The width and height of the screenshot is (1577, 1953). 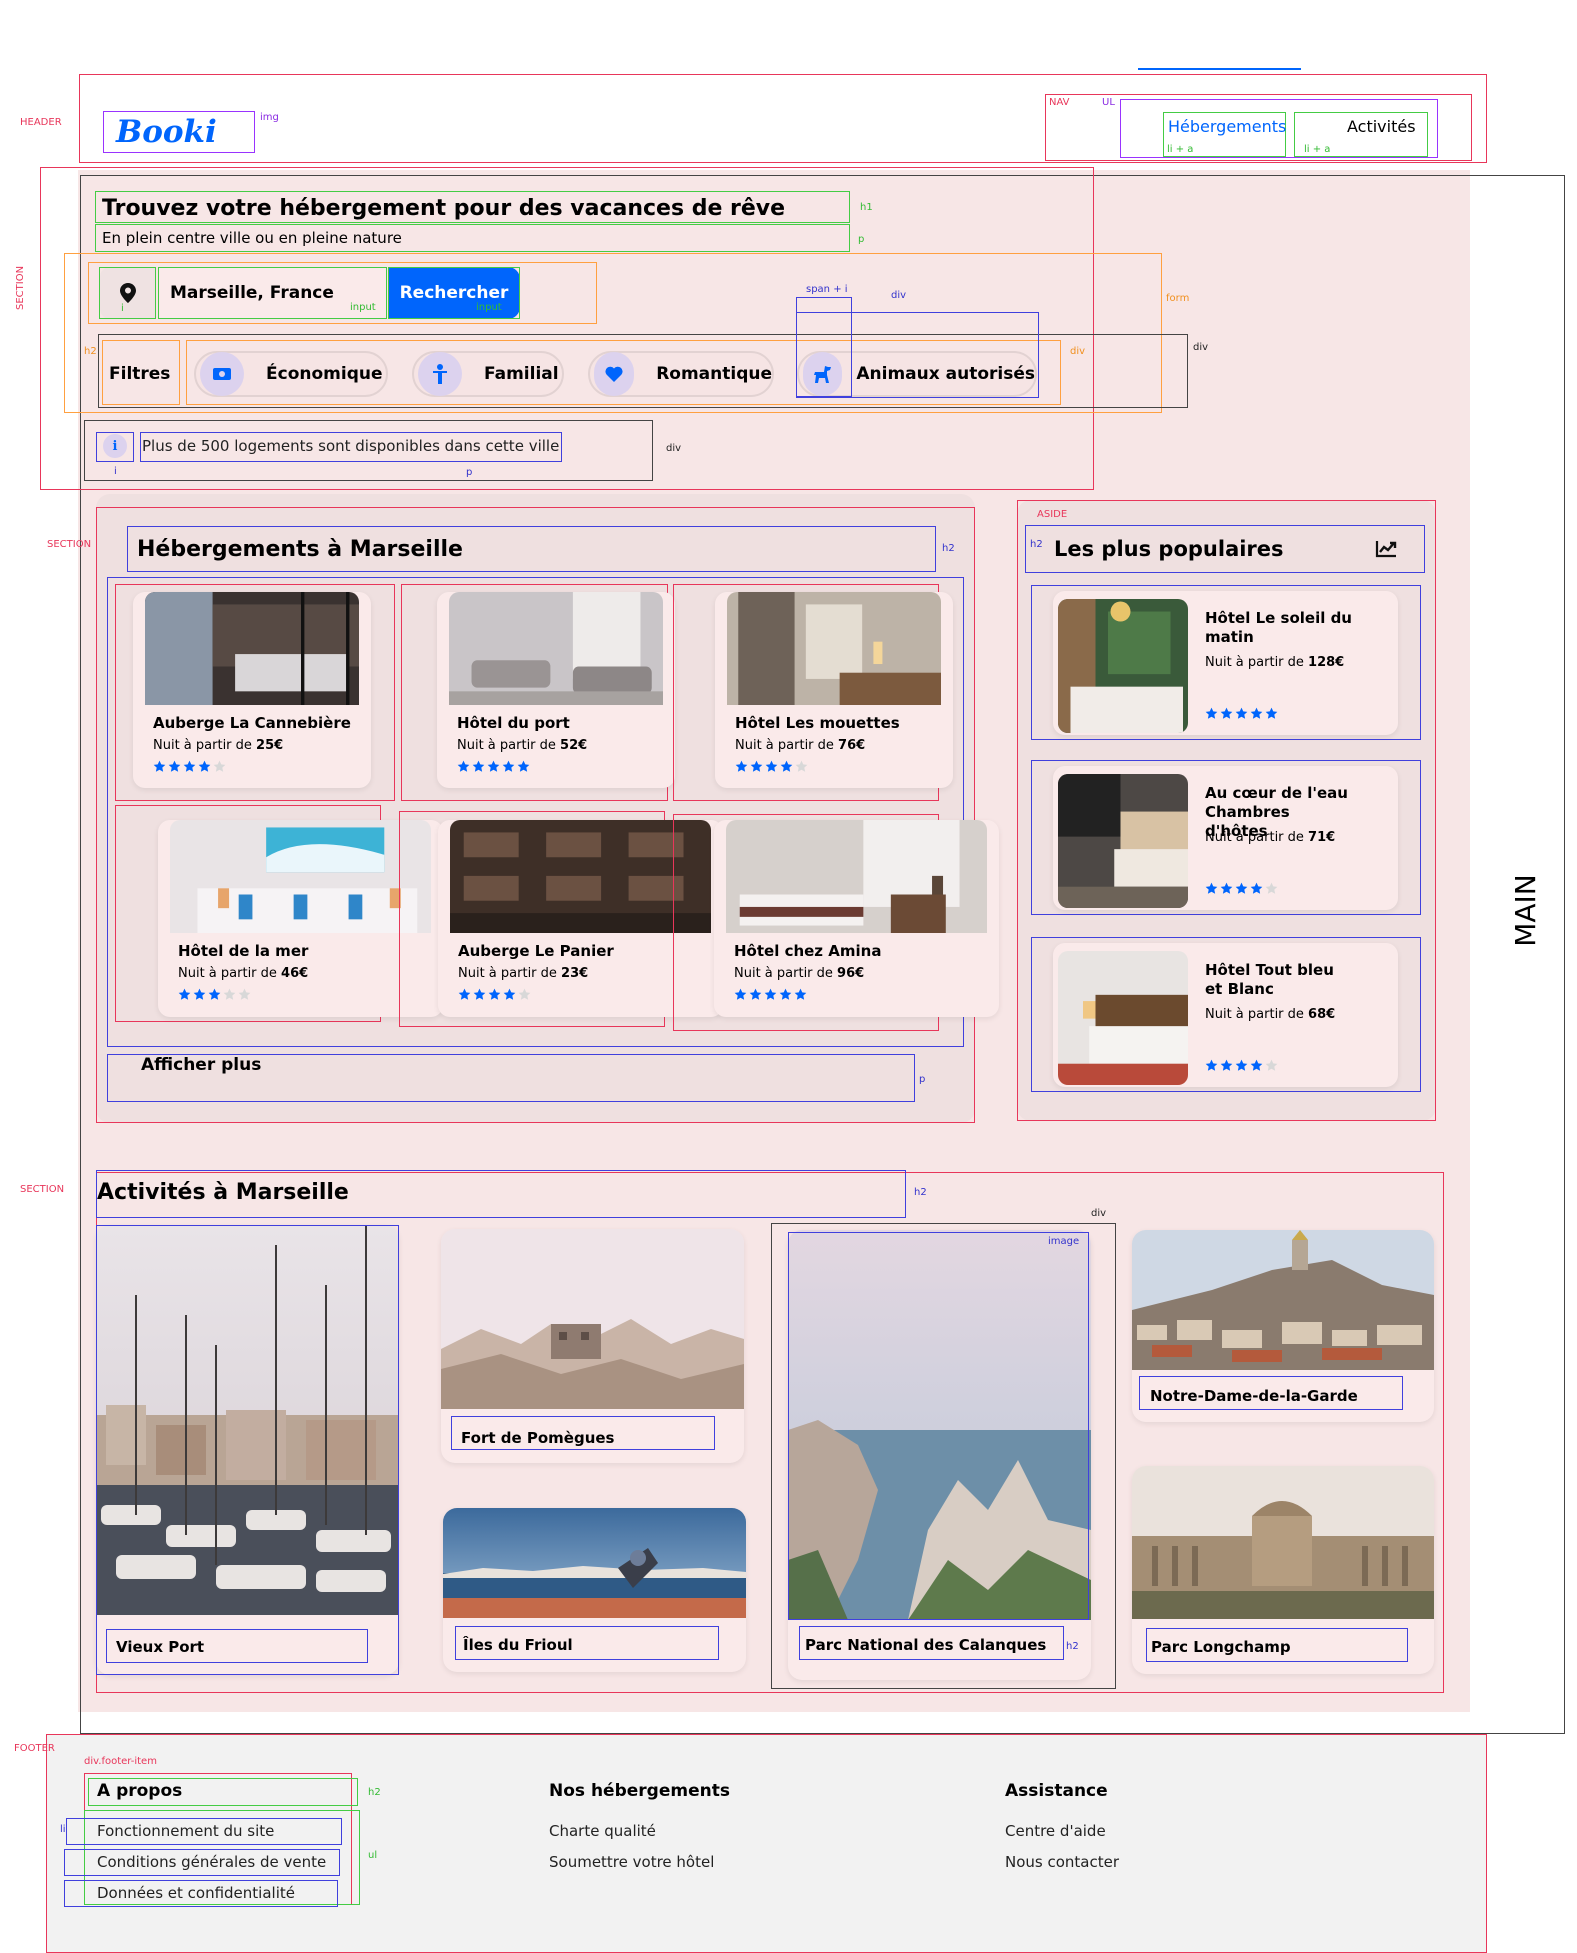 I want to click on stay-price: Nuit à partir de 76€, so click(x=800, y=745).